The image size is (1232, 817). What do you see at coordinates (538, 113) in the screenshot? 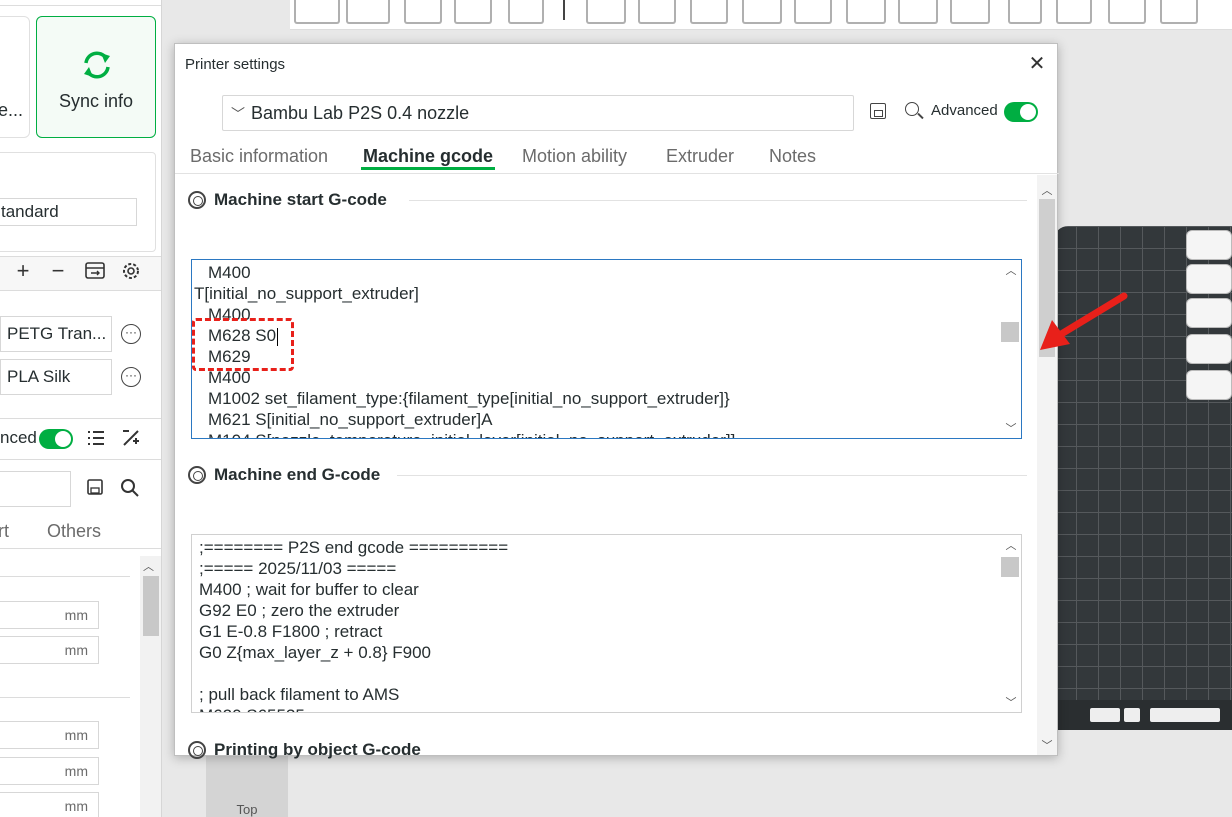
I see `printer-preset-dropdown: ﹀ Bambu Lab P2S 0.4 nozzle` at bounding box center [538, 113].